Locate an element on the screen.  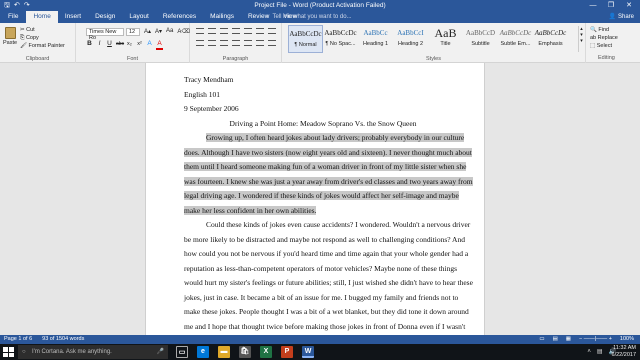
style-heading-2: AaBbCcI Heading 2 is located at coordinates (410, 39).